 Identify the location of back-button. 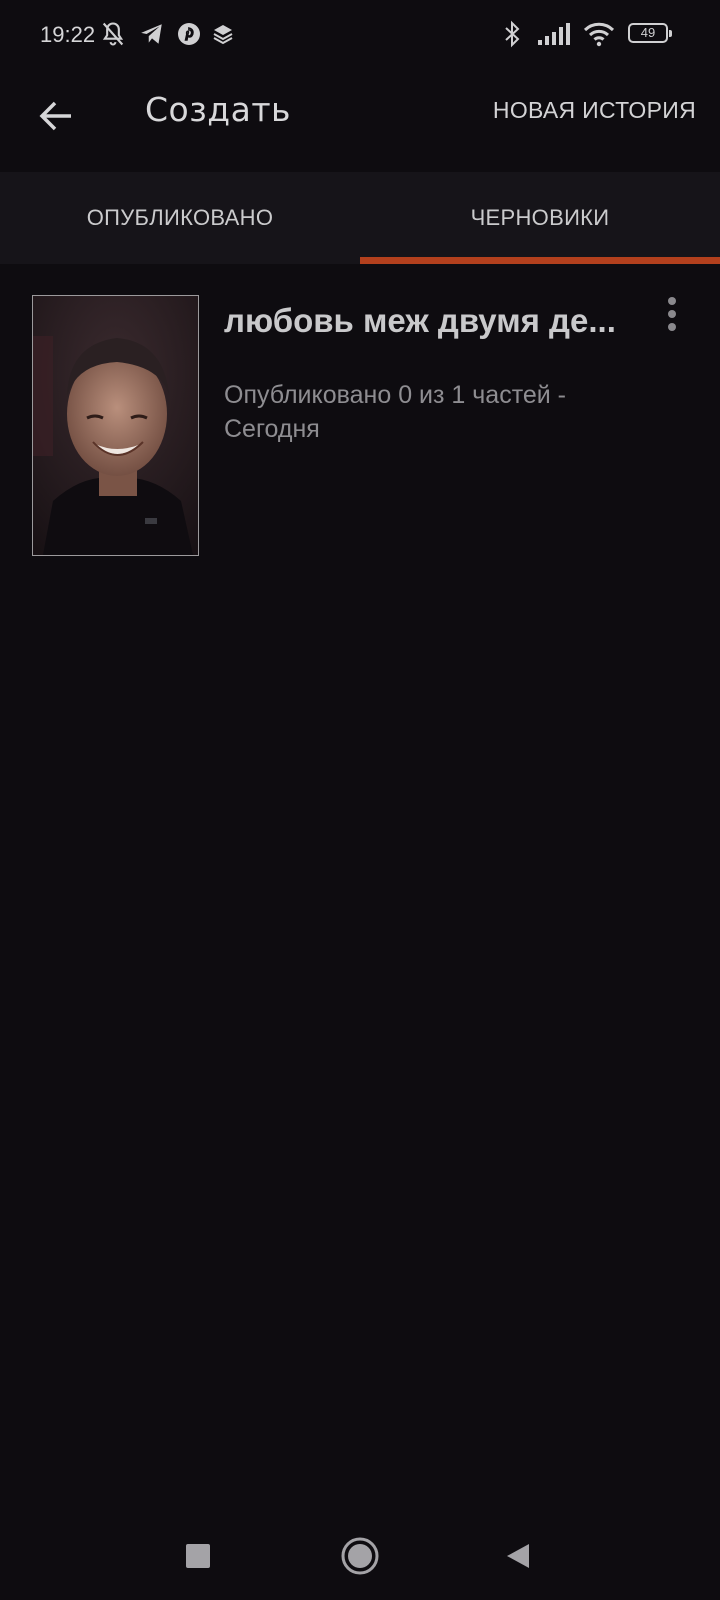
(56, 116).